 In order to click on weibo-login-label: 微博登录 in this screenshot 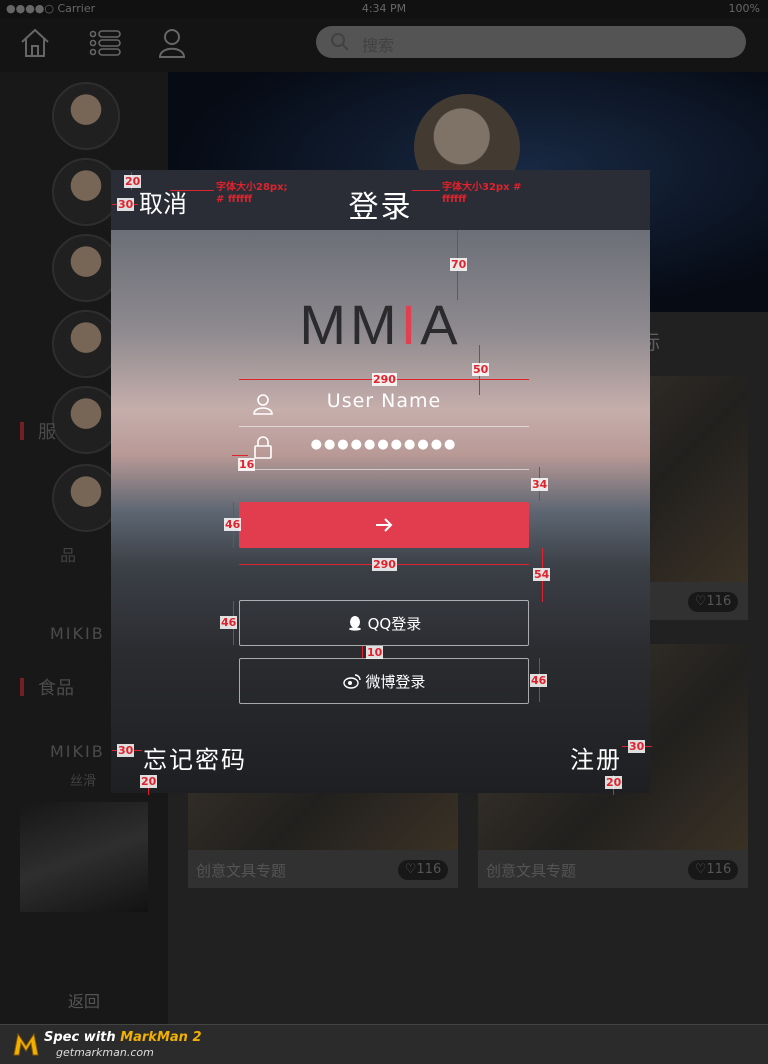, I will do `click(395, 682)`.